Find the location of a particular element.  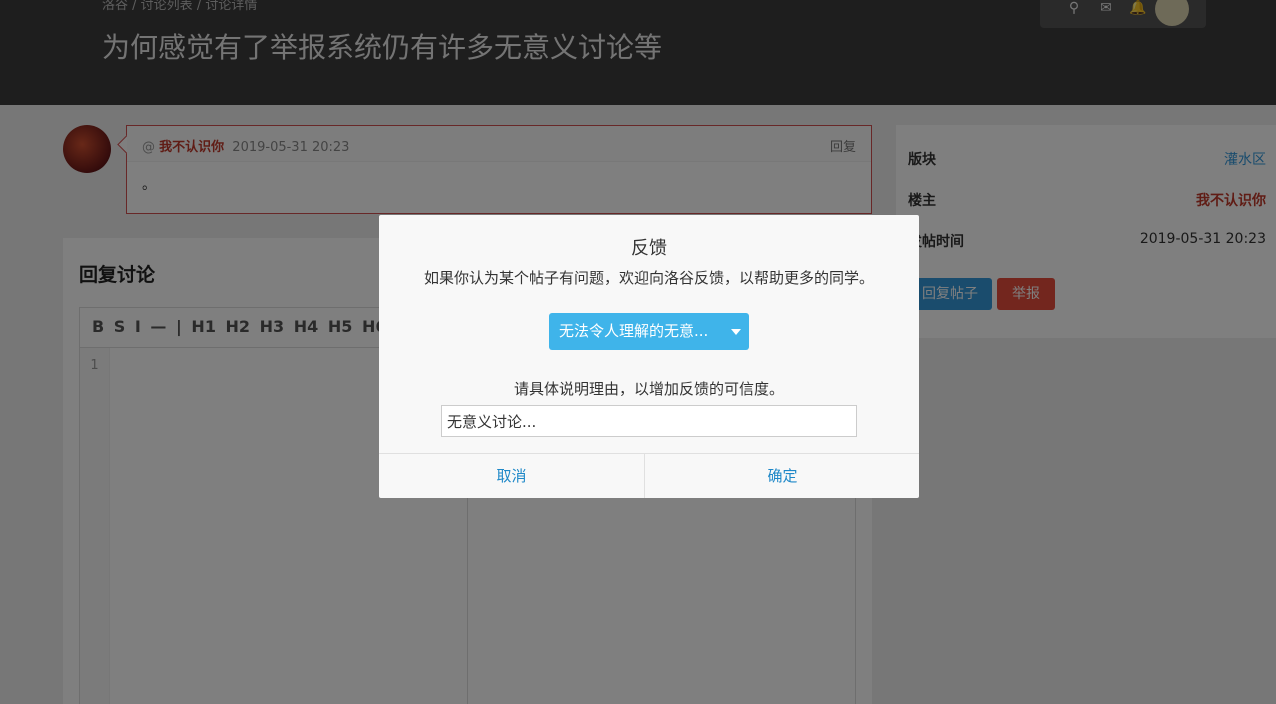

cancel-button: 取消 is located at coordinates (512, 476).